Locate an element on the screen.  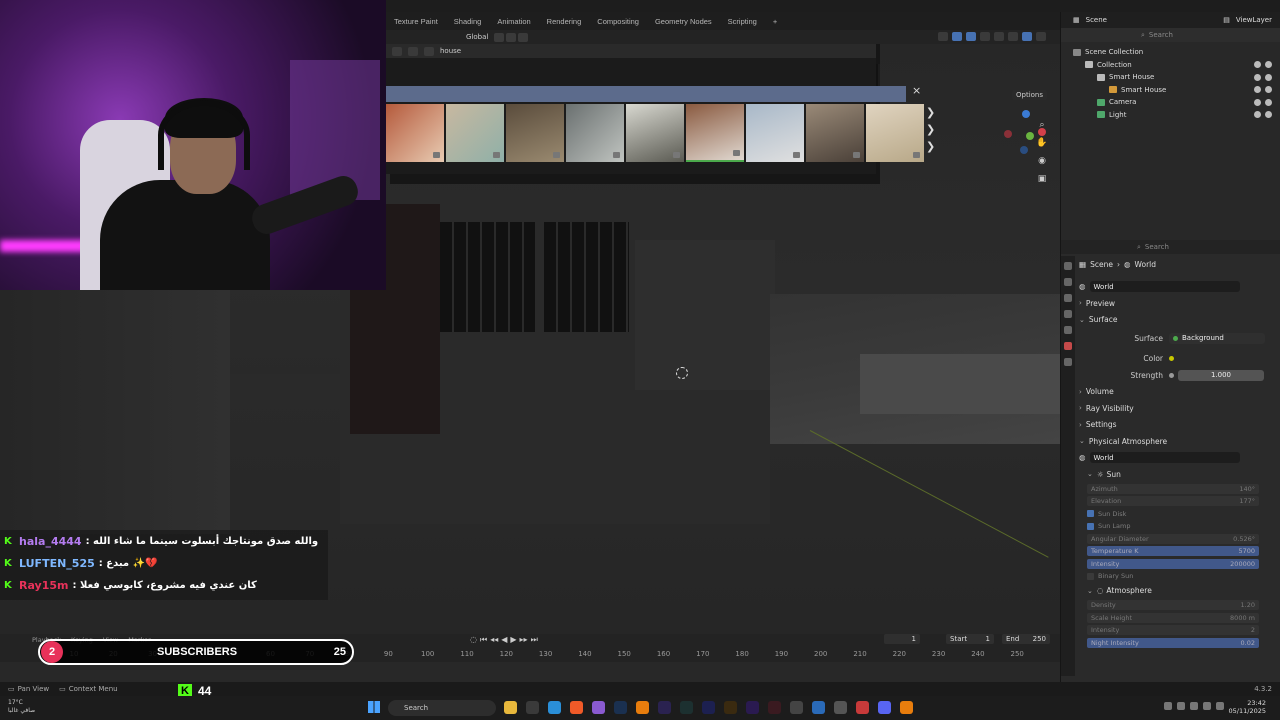
intensity-field: Intensity 200000 is located at coordinates (1173, 563).